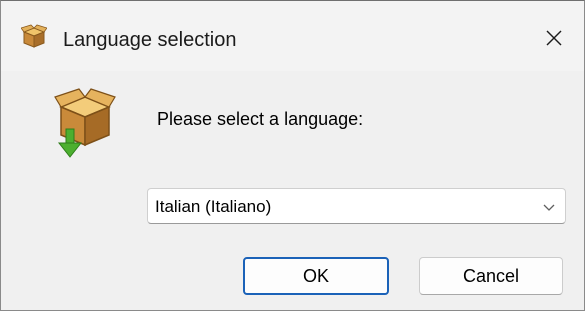  What do you see at coordinates (213, 206) in the screenshot?
I see `language-select-value: Italian (Italiano)` at bounding box center [213, 206].